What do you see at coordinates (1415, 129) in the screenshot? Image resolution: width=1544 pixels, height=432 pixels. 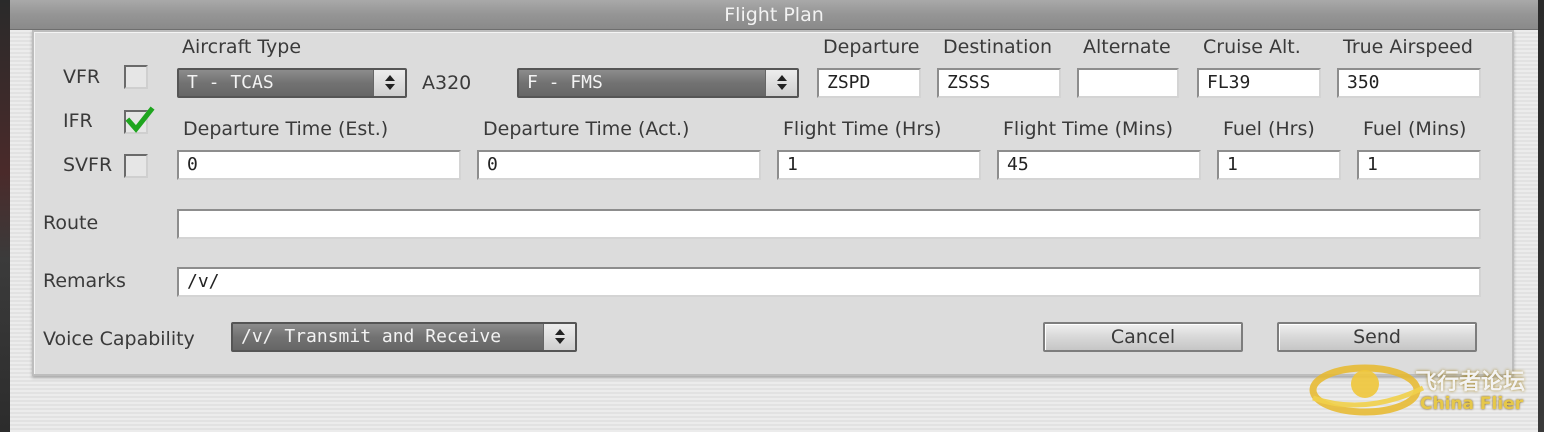 I see `fuel-mins-label: Fuel (Mins)` at bounding box center [1415, 129].